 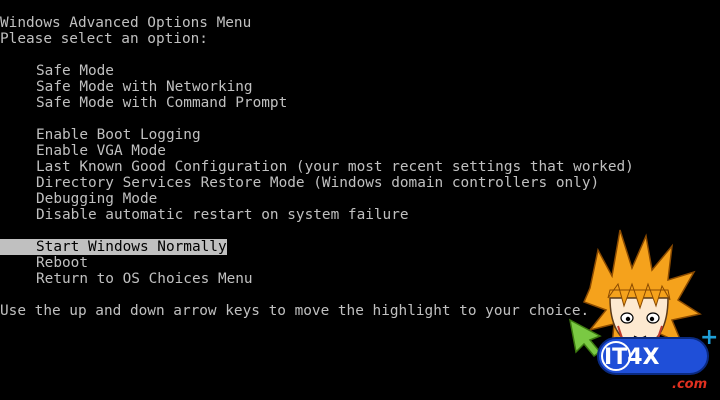 I want to click on logo-plus-text: +, so click(x=709, y=337).